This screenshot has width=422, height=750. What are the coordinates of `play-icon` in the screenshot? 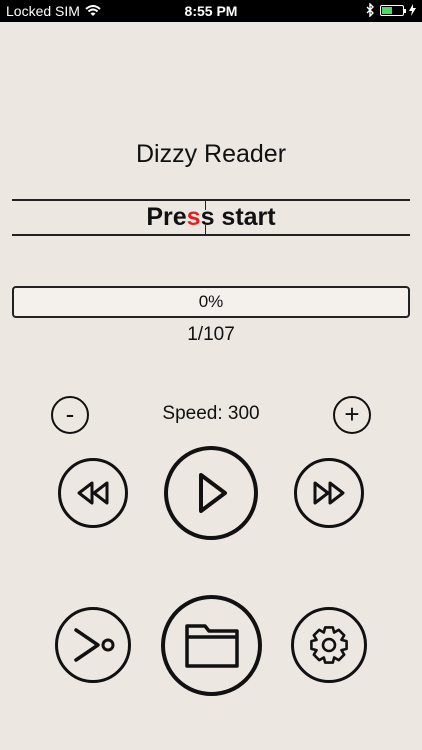 It's located at (213, 493).